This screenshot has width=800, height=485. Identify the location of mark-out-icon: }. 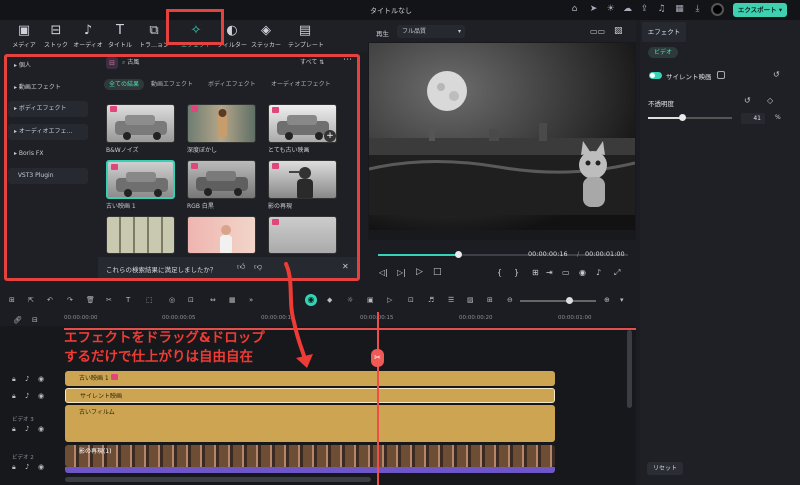
(516, 272).